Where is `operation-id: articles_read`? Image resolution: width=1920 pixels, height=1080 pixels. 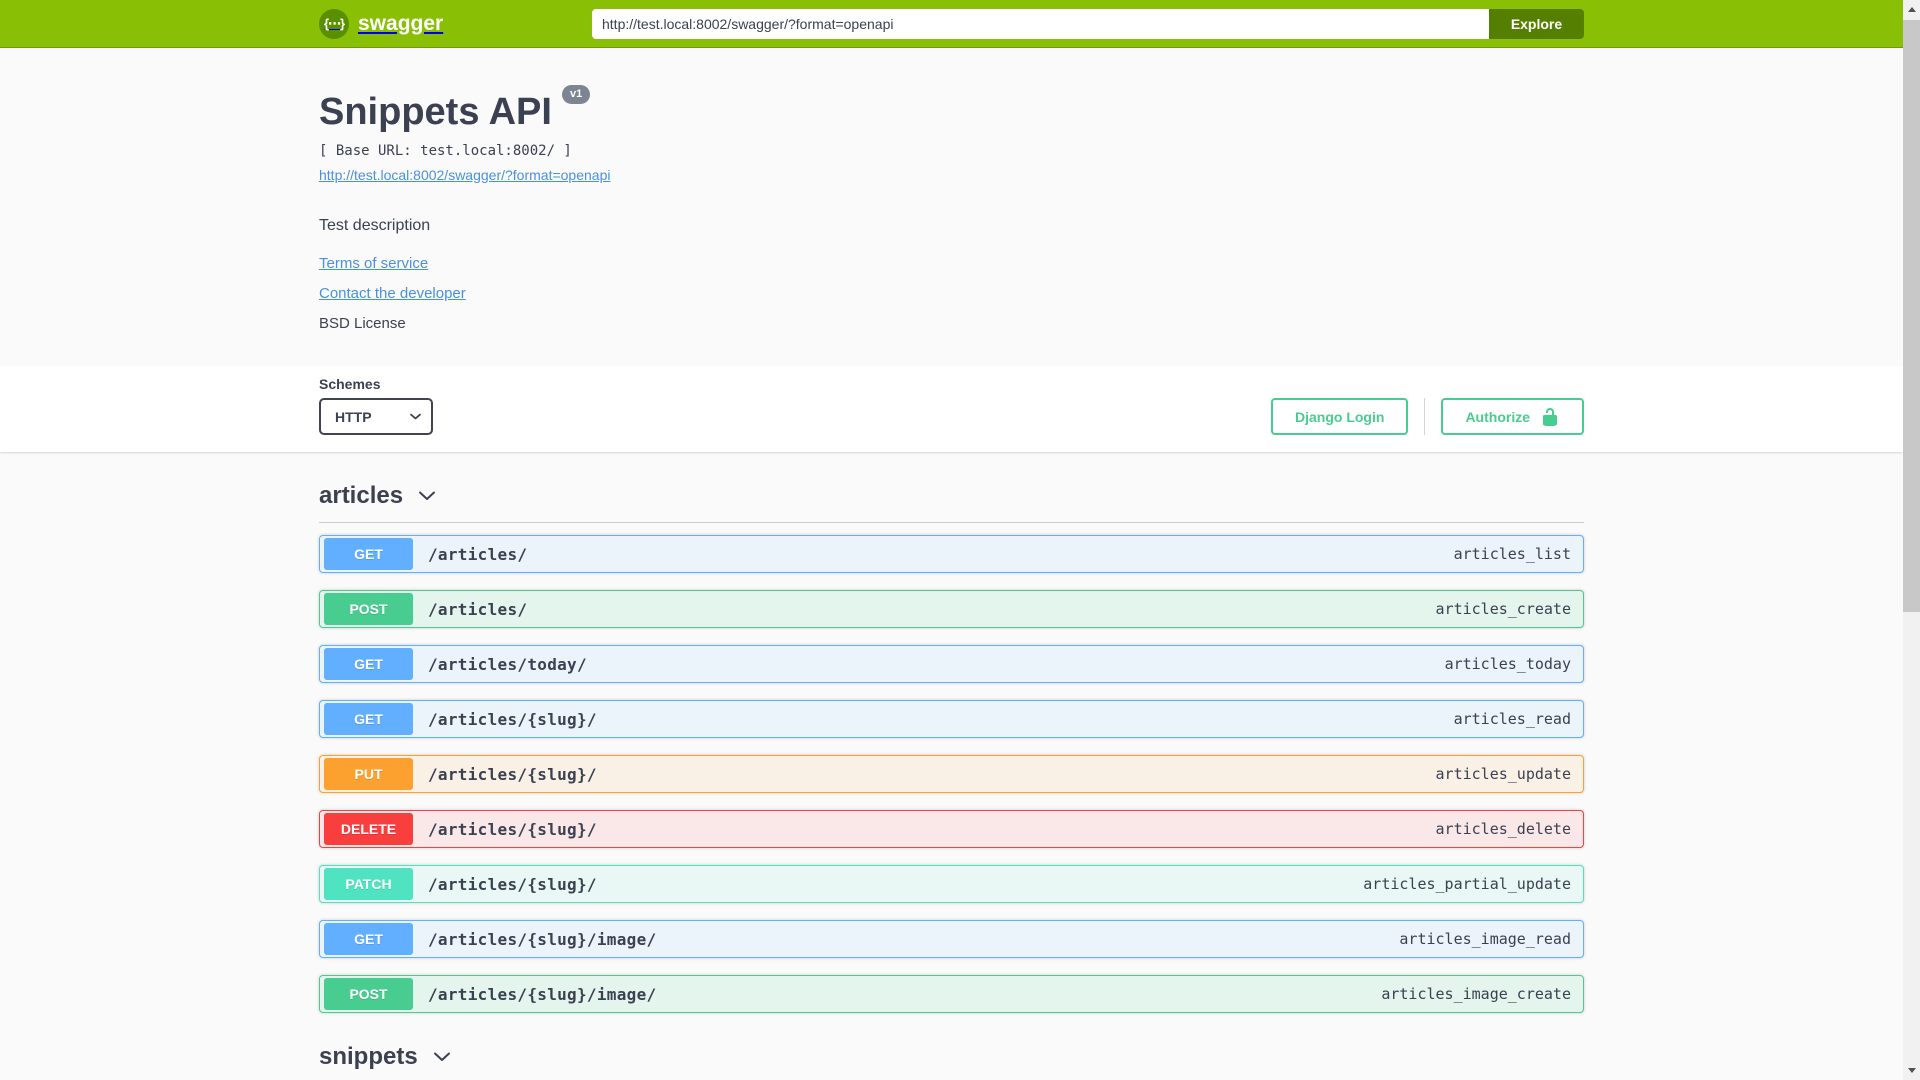 operation-id: articles_read is located at coordinates (1512, 719).